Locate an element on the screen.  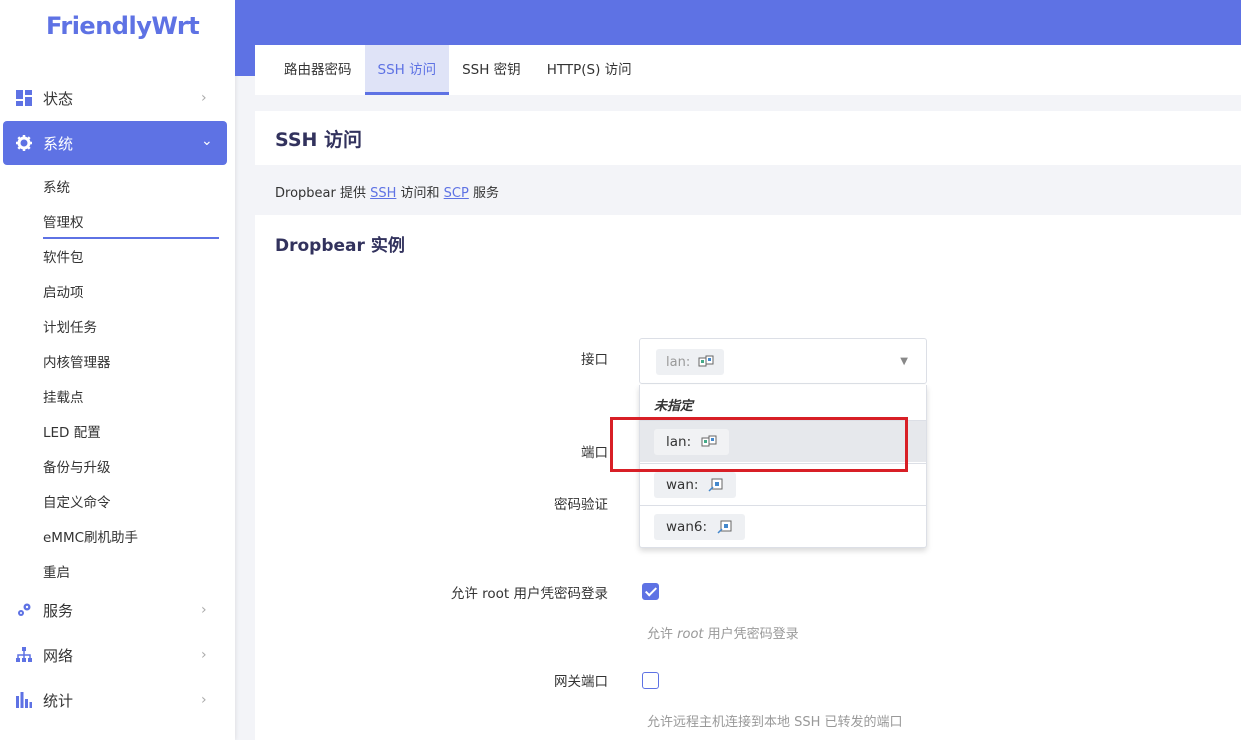
section-title: Dropbear 实例 is located at coordinates (340, 246).